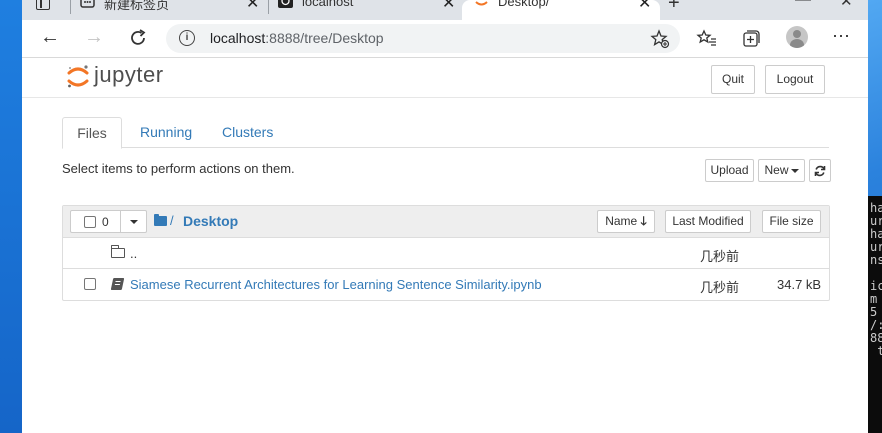 Image resolution: width=882 pixels, height=433 pixels. I want to click on refresh-icon, so click(820, 171).